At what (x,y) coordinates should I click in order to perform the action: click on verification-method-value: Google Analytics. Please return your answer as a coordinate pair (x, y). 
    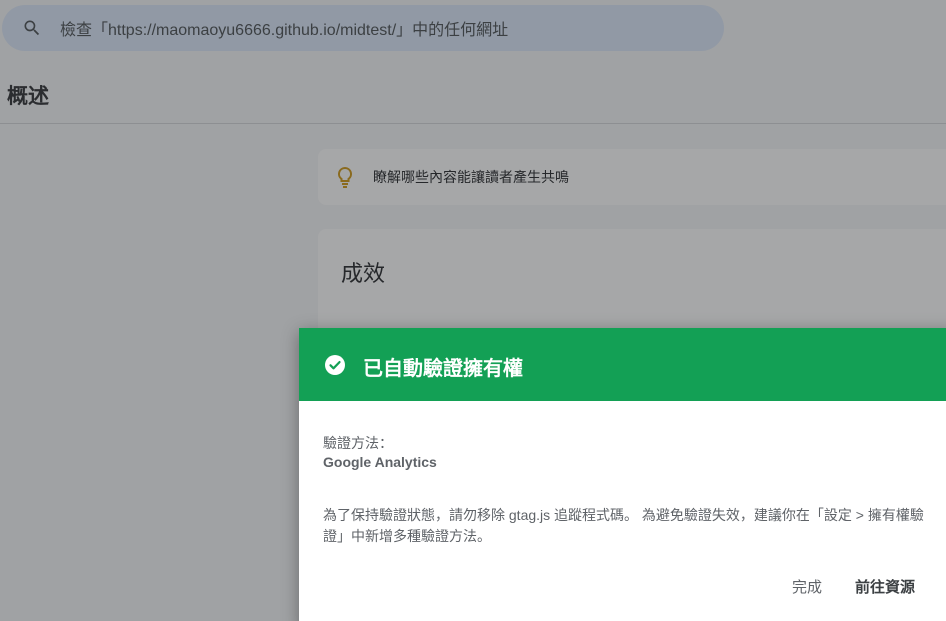
    Looking at the image, I should click on (380, 462).